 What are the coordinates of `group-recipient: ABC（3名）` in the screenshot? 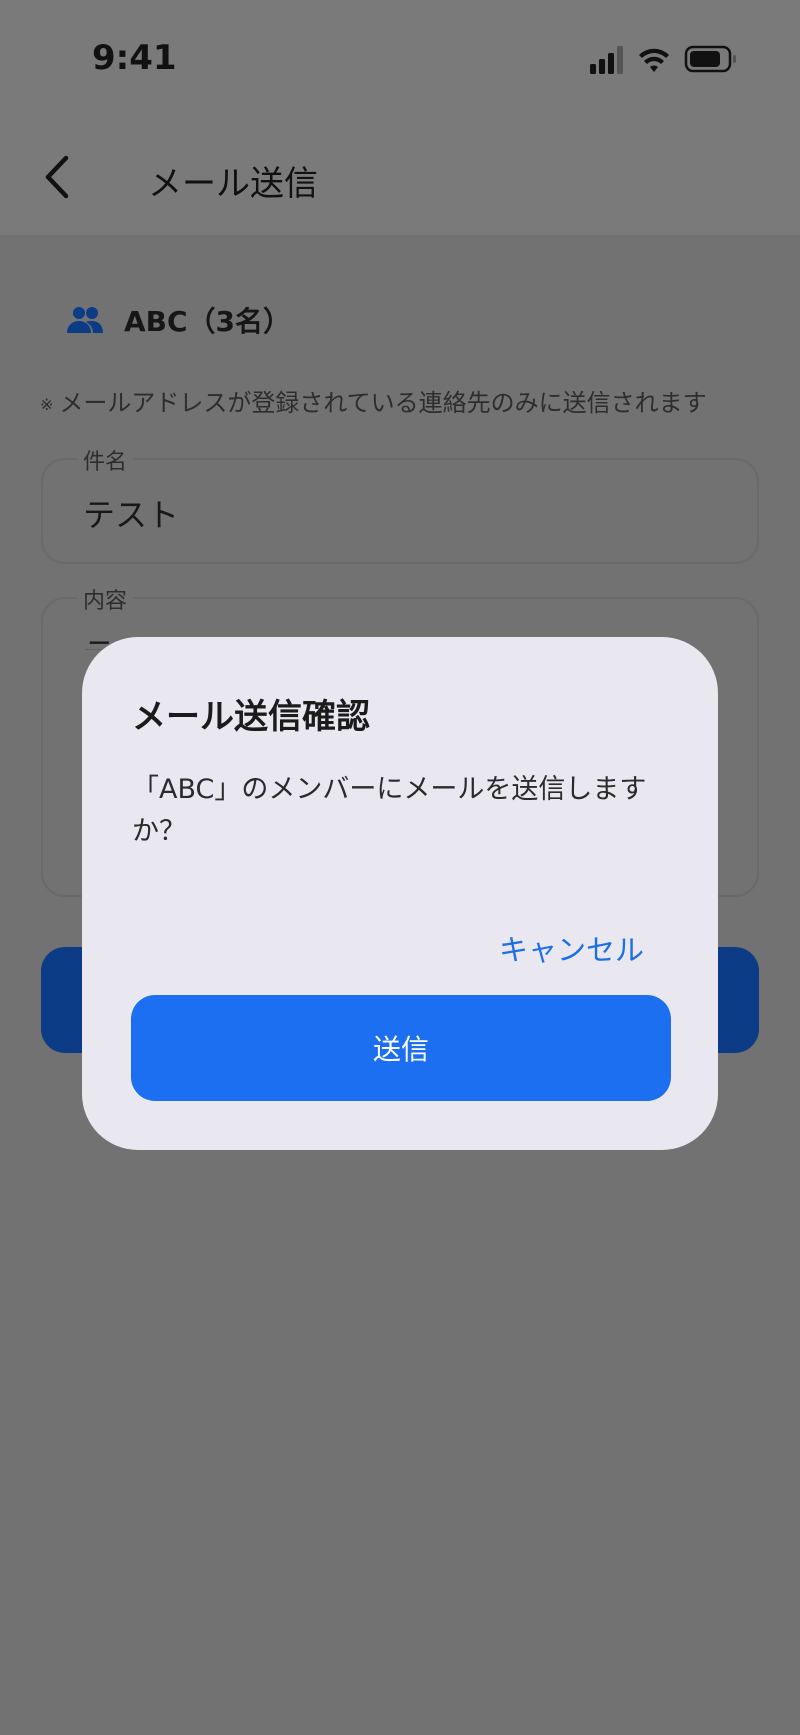 It's located at (178, 320).